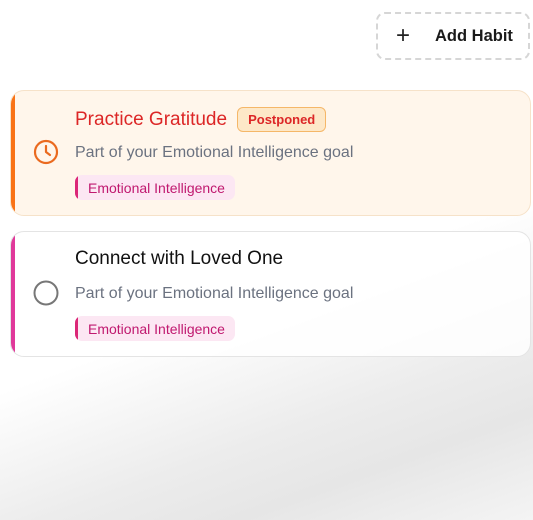 The image size is (533, 520). Describe the element at coordinates (151, 119) in the screenshot. I see `habit-title: Practice Gratitude` at that location.